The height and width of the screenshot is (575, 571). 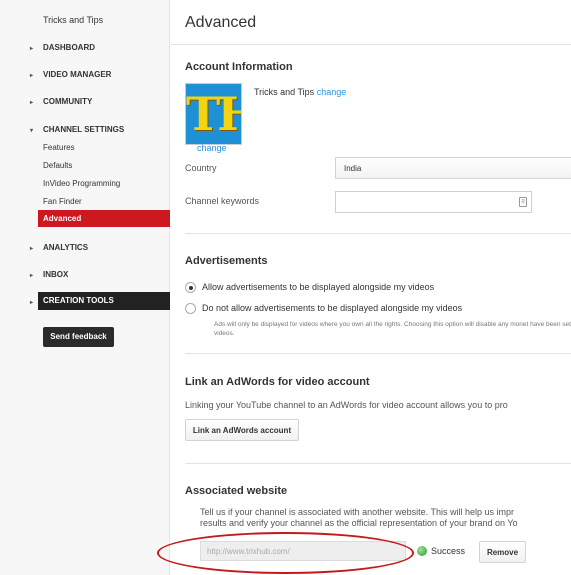 I want to click on sidebar-item-inbox: ▸ INBOX, so click(x=100, y=274).